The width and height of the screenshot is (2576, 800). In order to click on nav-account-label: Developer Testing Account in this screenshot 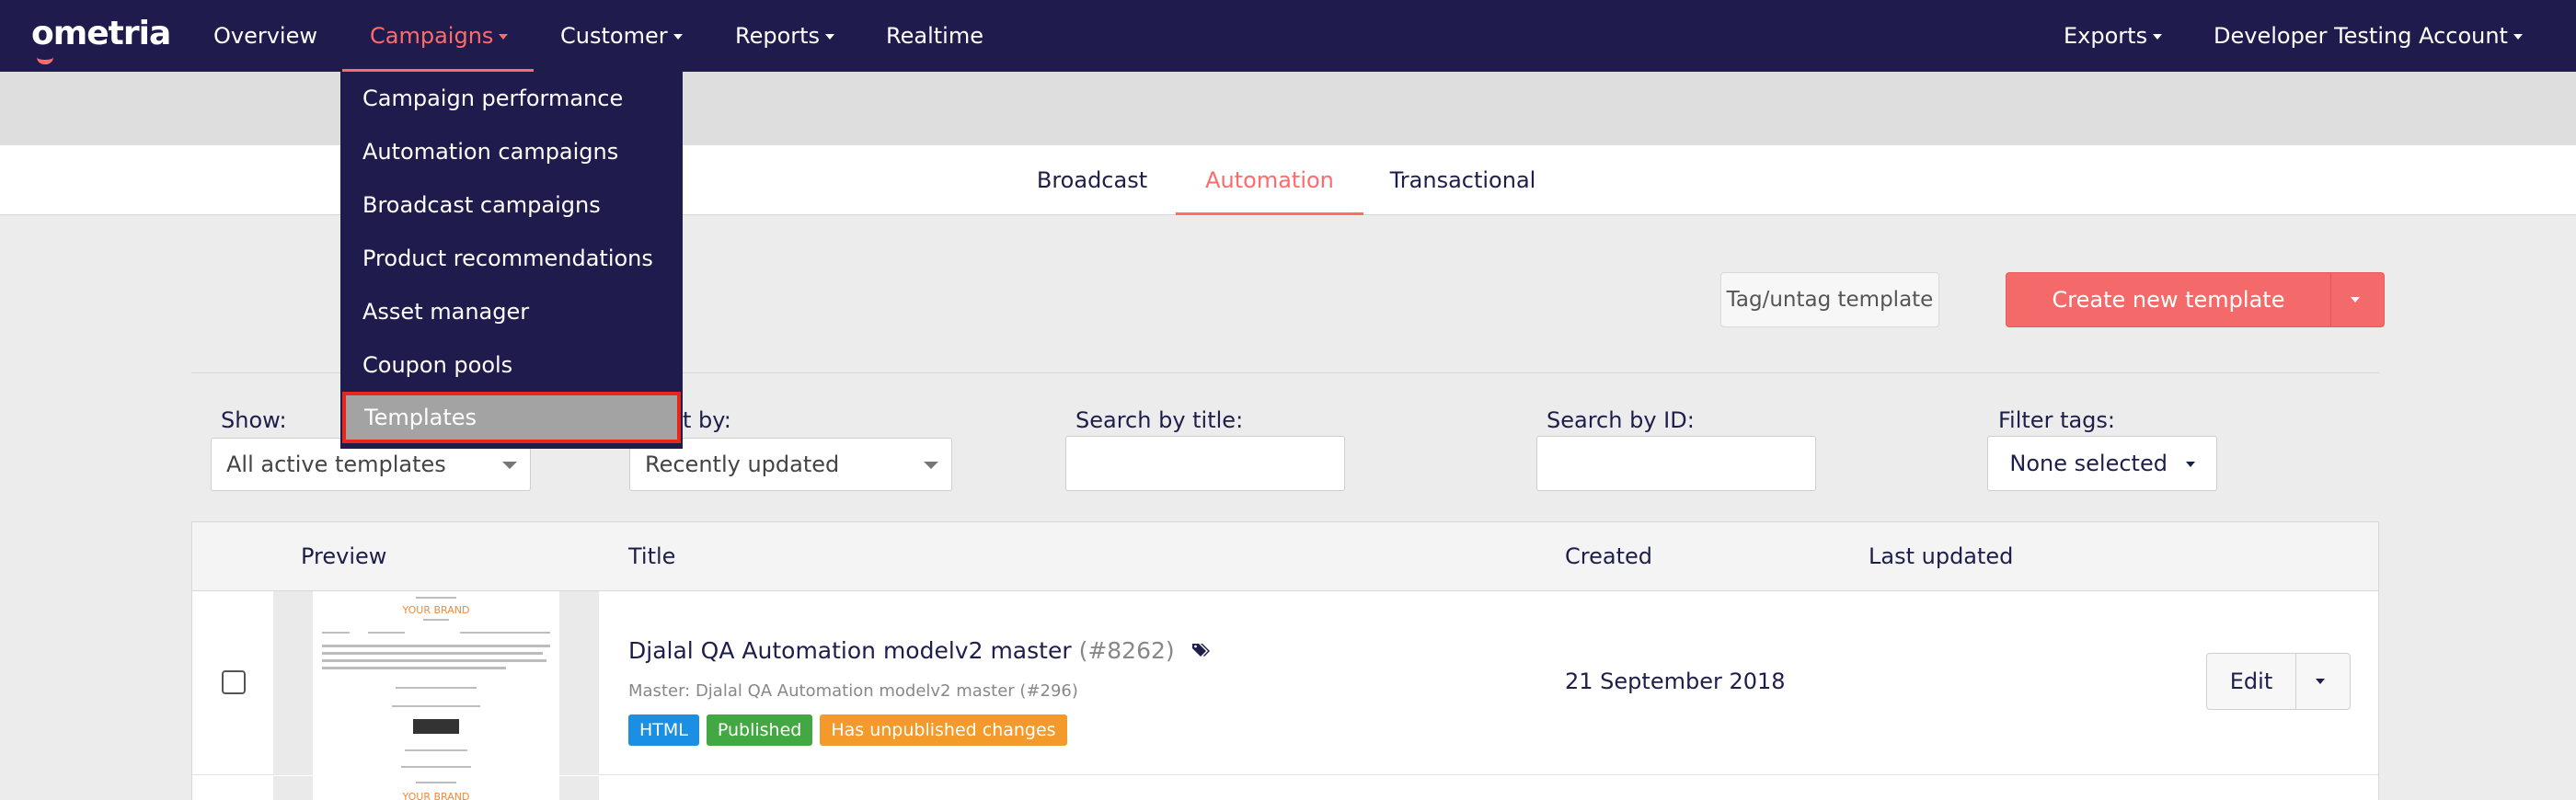, I will do `click(2361, 36)`.